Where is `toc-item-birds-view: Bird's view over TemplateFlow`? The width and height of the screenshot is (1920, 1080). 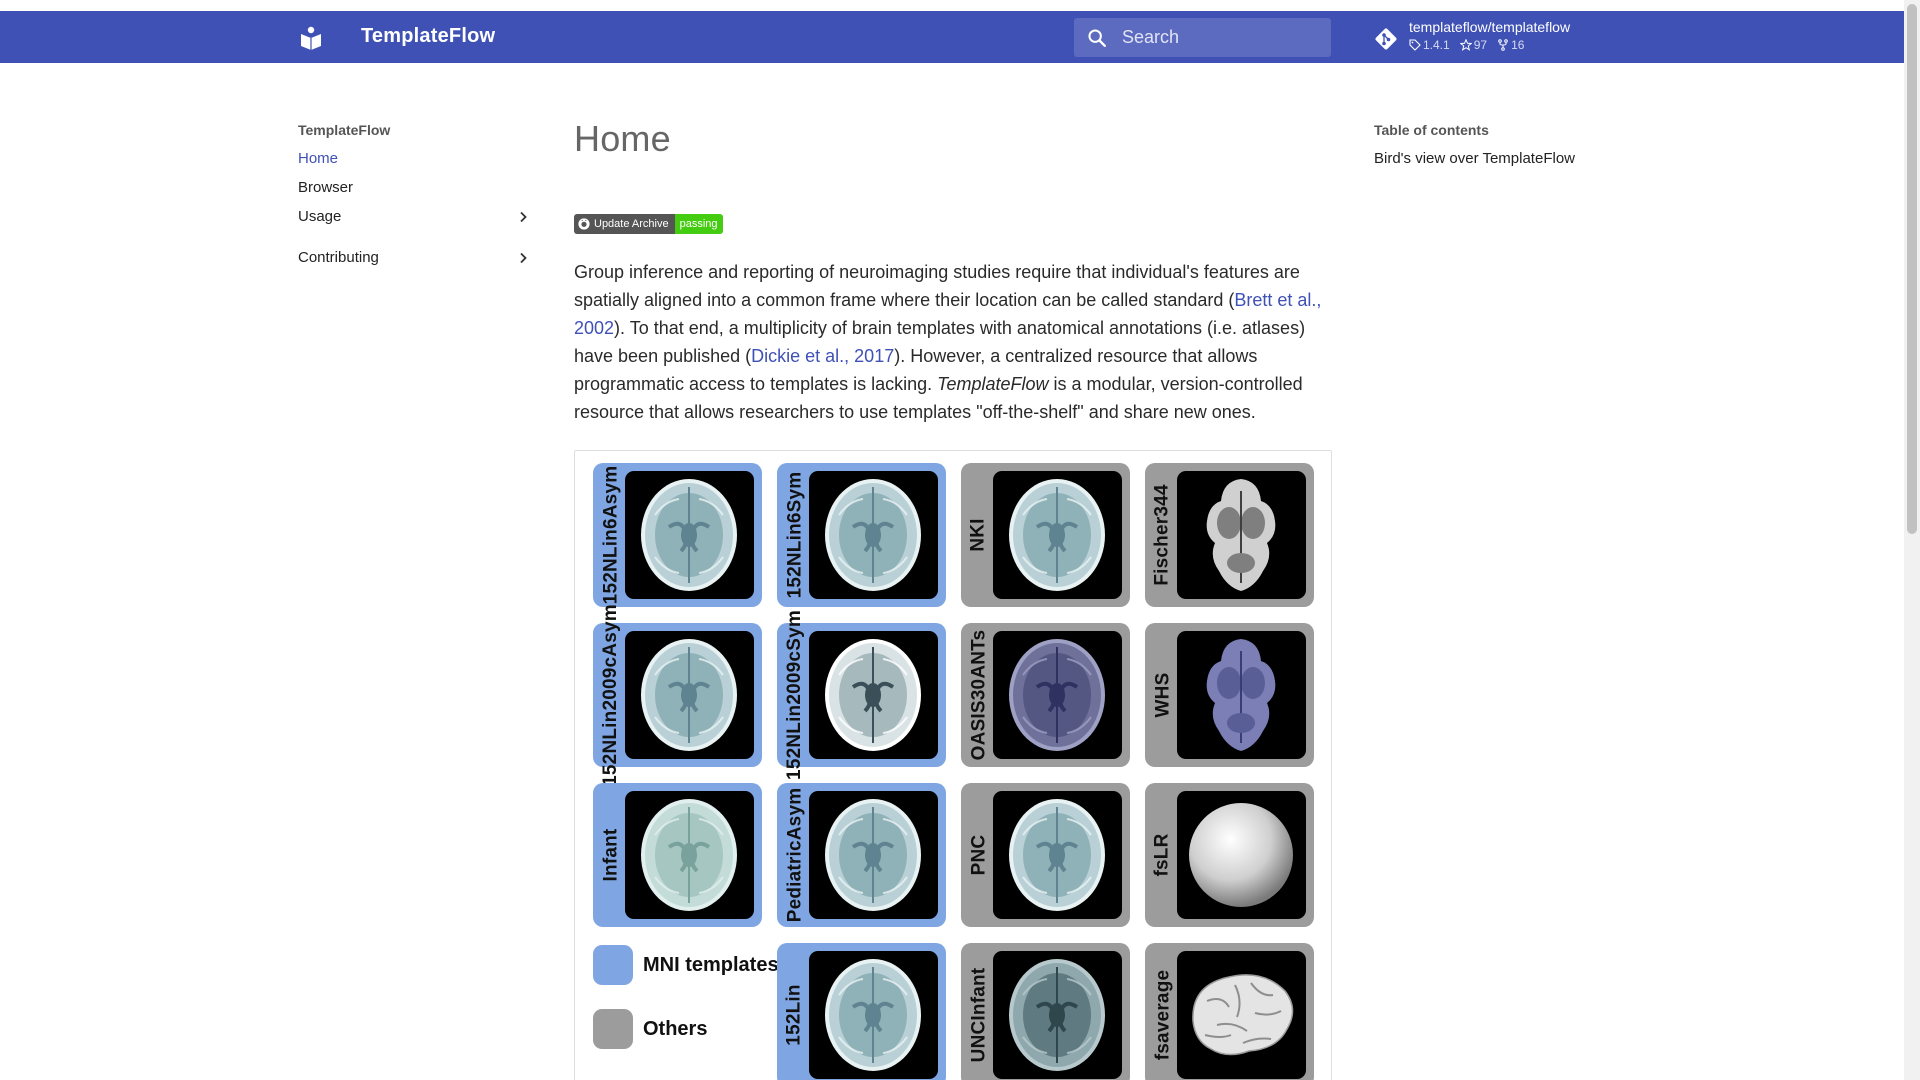
toc-item-birds-view: Bird's view over TemplateFlow is located at coordinates (1494, 158).